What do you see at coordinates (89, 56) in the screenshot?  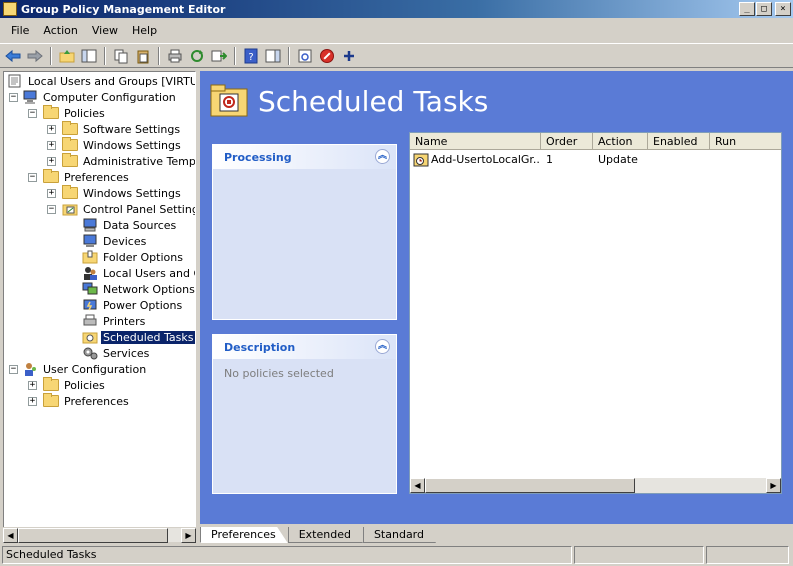 I see `show-hide-tree-icon` at bounding box center [89, 56].